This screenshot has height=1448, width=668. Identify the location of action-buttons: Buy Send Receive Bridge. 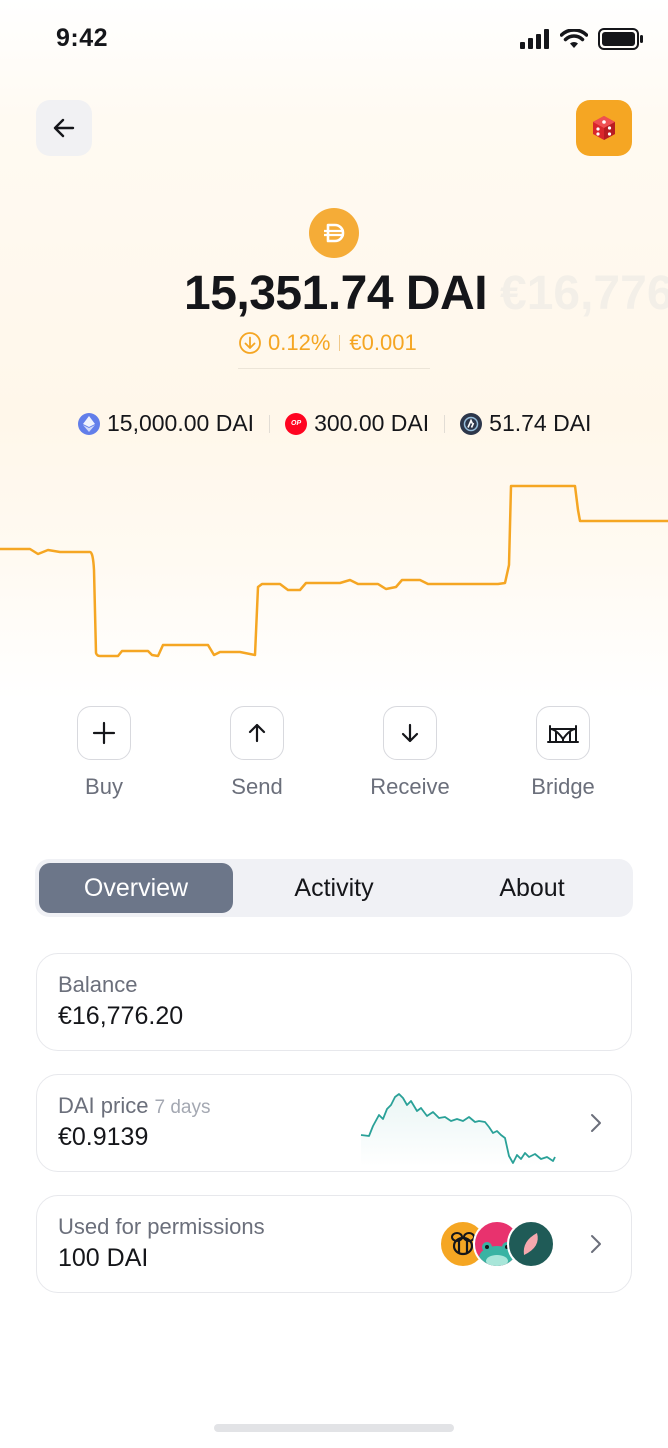
(334, 756).